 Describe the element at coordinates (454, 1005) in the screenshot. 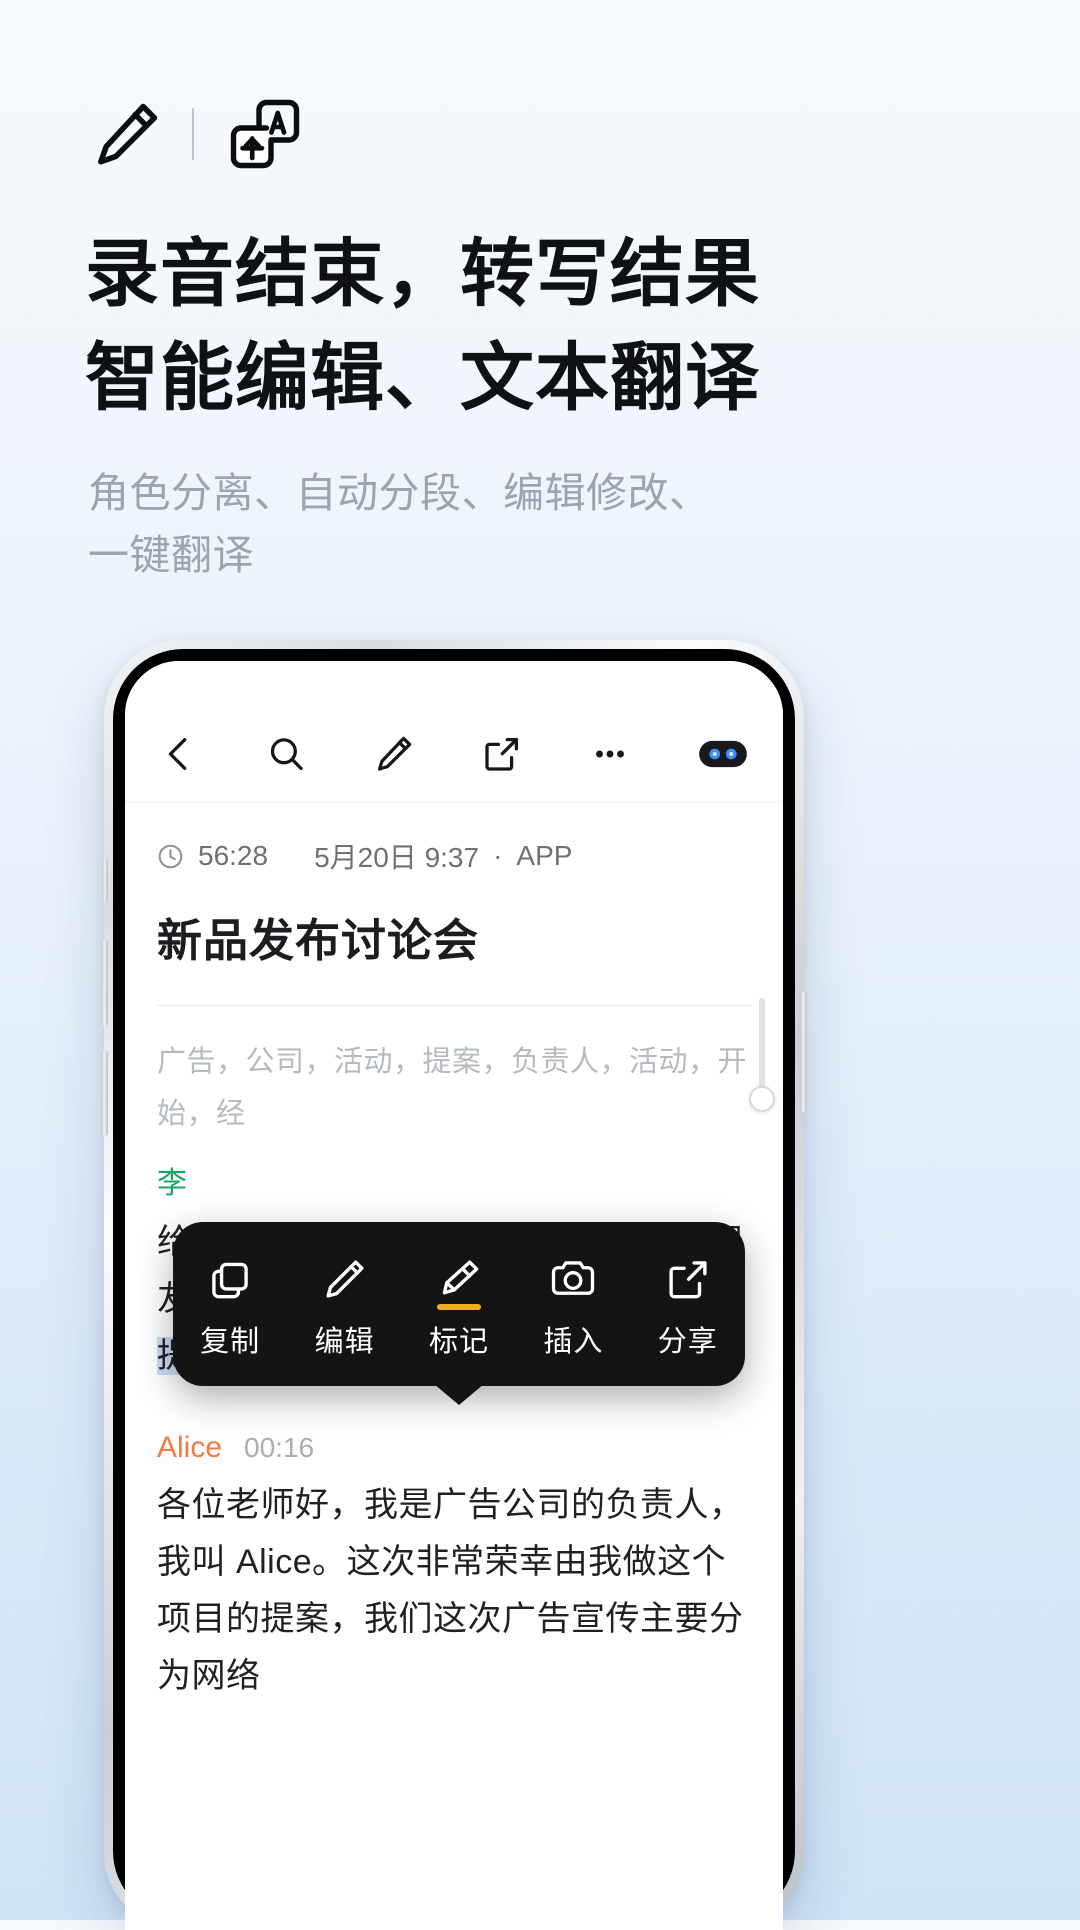

I see `title-divider` at that location.